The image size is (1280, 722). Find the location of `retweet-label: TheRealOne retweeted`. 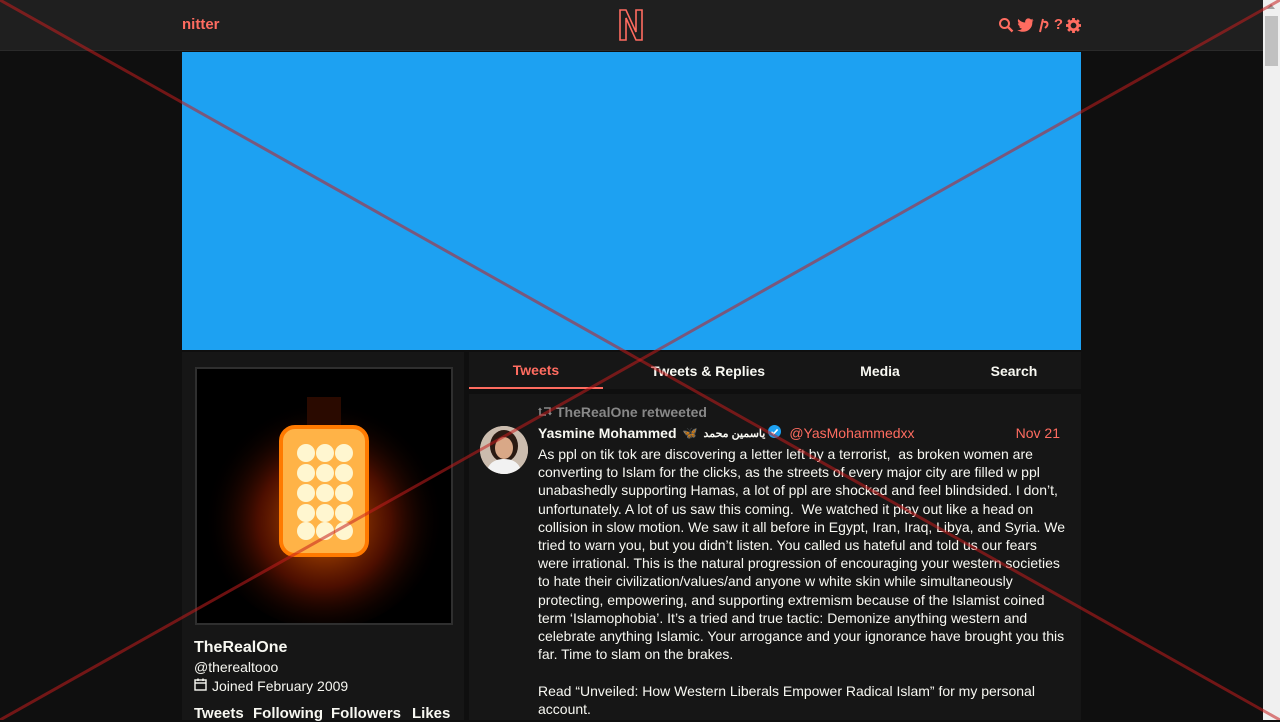

retweet-label: TheRealOne retweeted is located at coordinates (631, 412).